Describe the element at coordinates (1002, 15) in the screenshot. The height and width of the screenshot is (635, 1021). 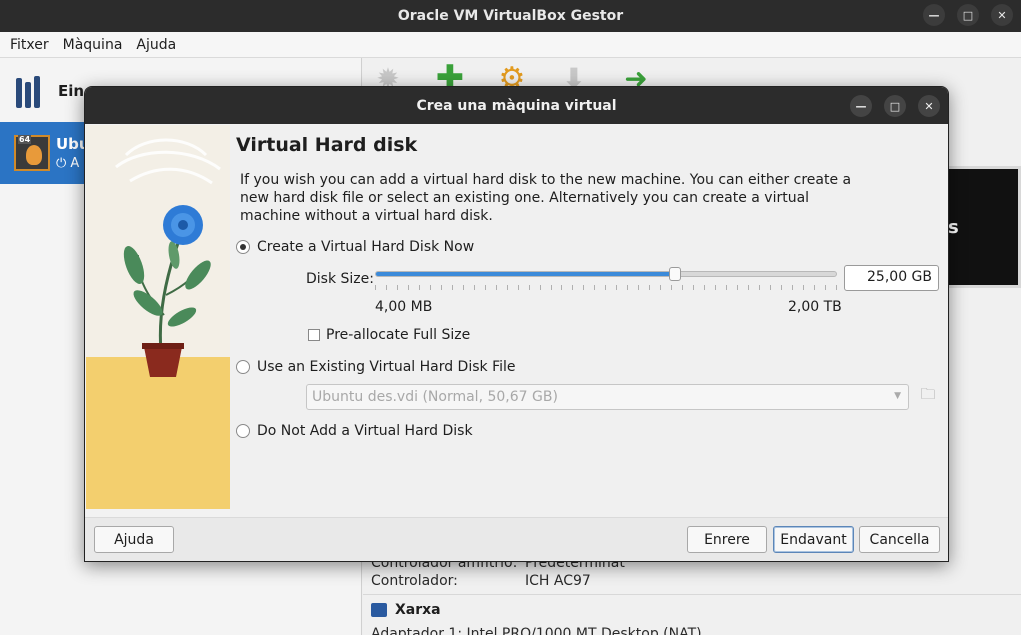
I see `close-button: ✕` at that location.